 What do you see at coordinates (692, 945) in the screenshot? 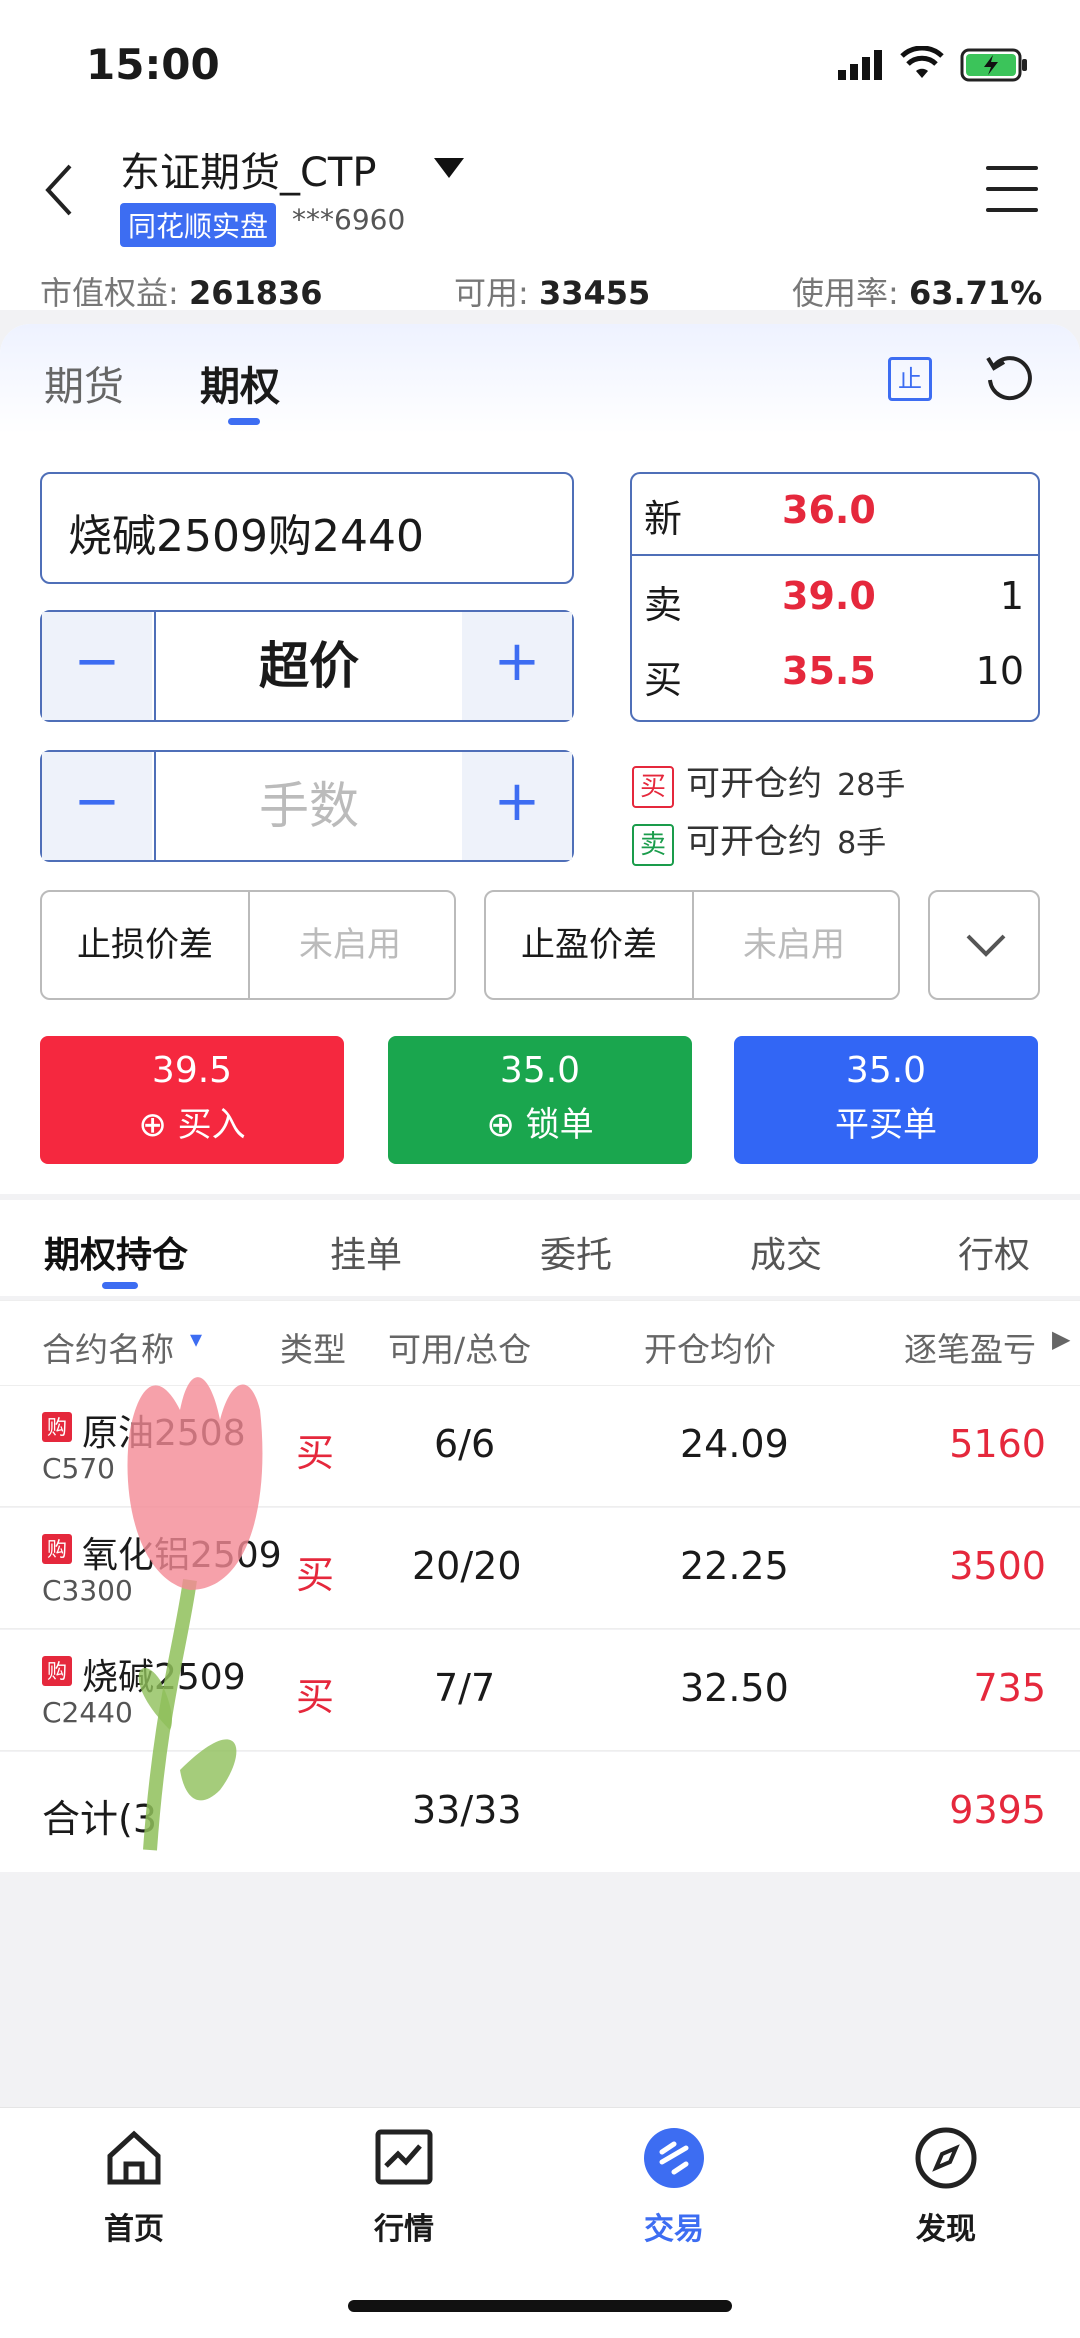
I see `take-profit-field: 止盈价差 未启用` at bounding box center [692, 945].